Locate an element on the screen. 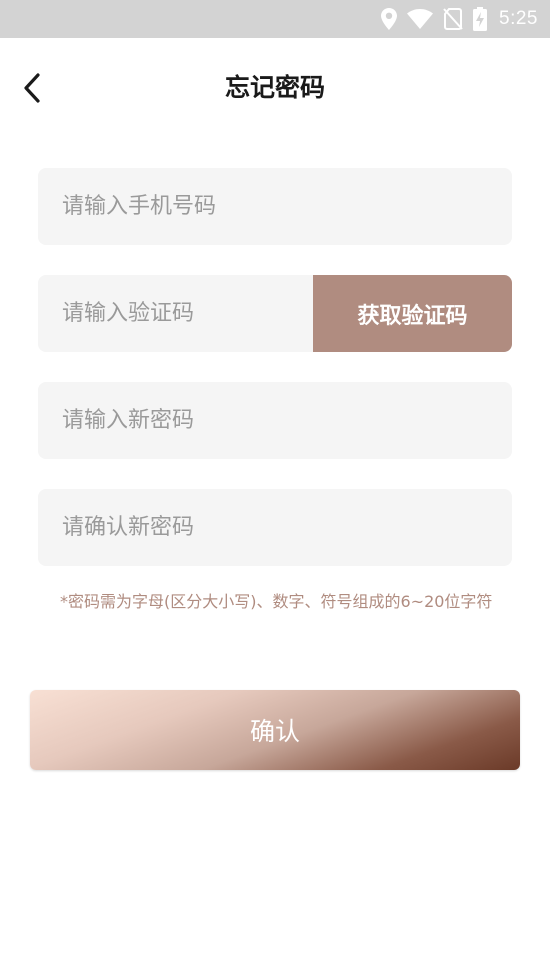 The width and height of the screenshot is (550, 979). phone-input is located at coordinates (275, 206).